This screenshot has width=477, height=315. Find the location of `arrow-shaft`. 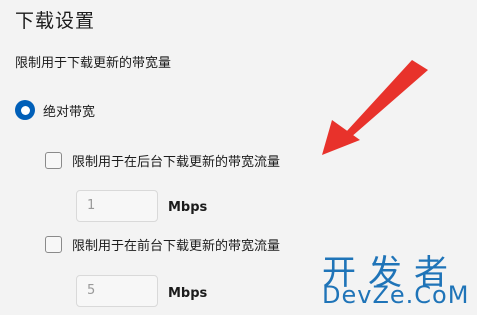

arrow-shaft is located at coordinates (387, 99).